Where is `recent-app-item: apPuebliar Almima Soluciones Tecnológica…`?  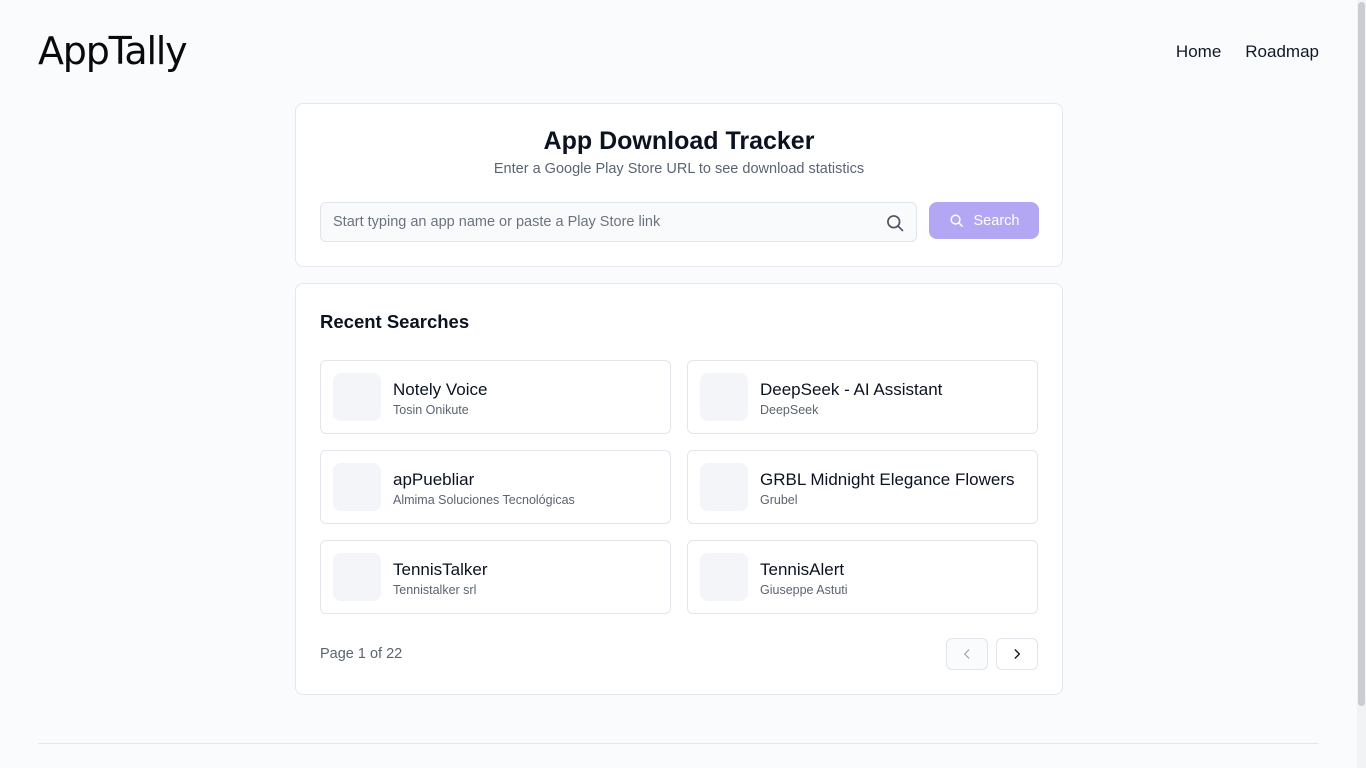 recent-app-item: apPuebliar Almima Soluciones Tecnológica… is located at coordinates (495, 487).